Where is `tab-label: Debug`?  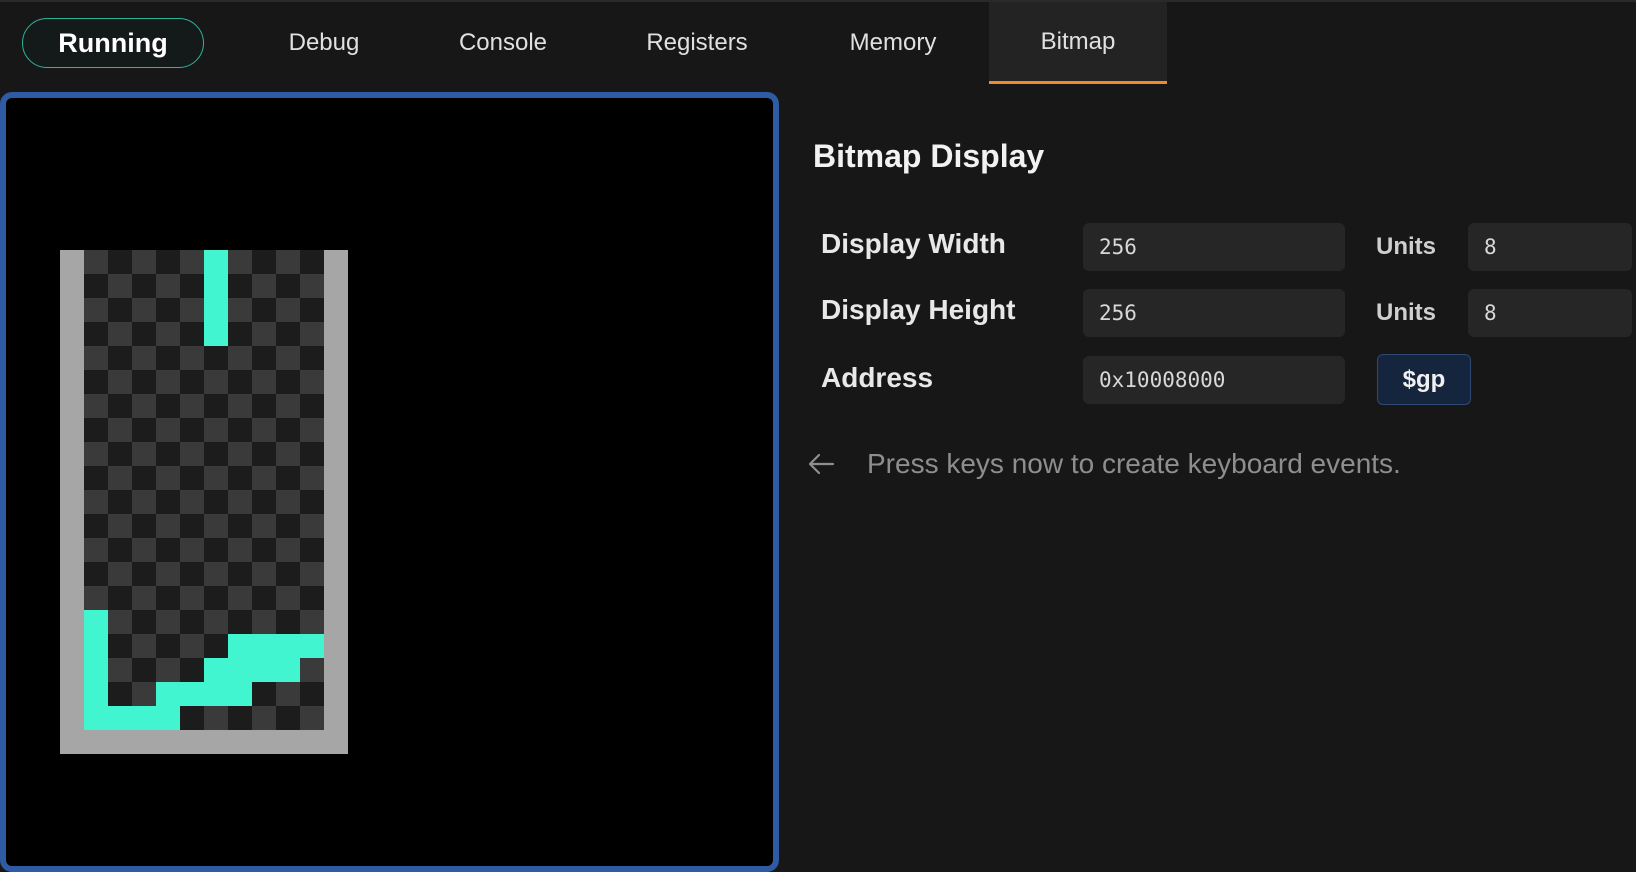 tab-label: Debug is located at coordinates (324, 42).